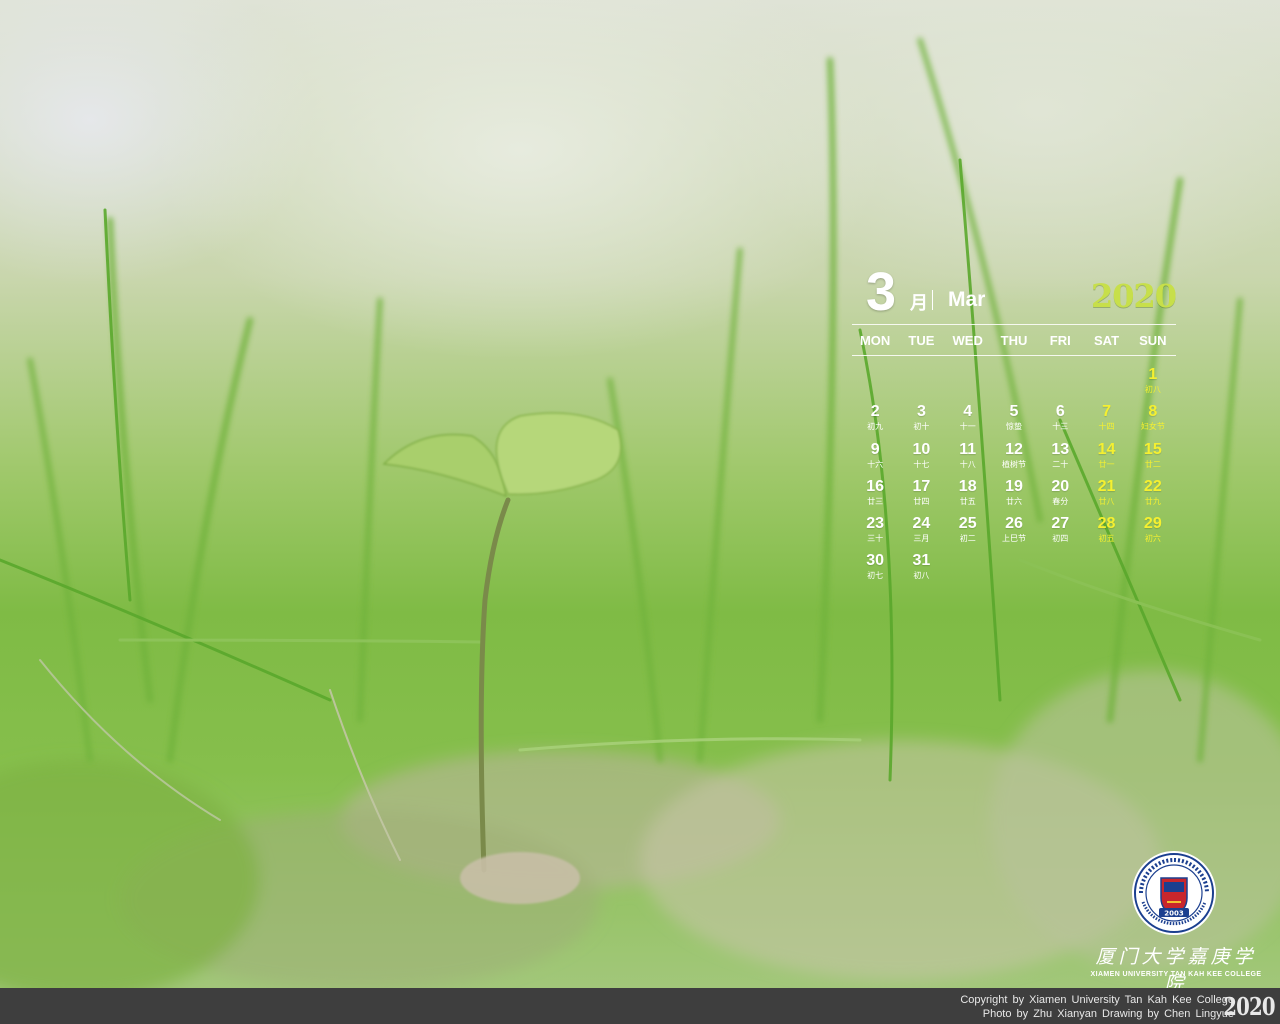 This screenshot has width=1280, height=1024. What do you see at coordinates (1014, 412) in the screenshot?
I see `day-number: 5` at bounding box center [1014, 412].